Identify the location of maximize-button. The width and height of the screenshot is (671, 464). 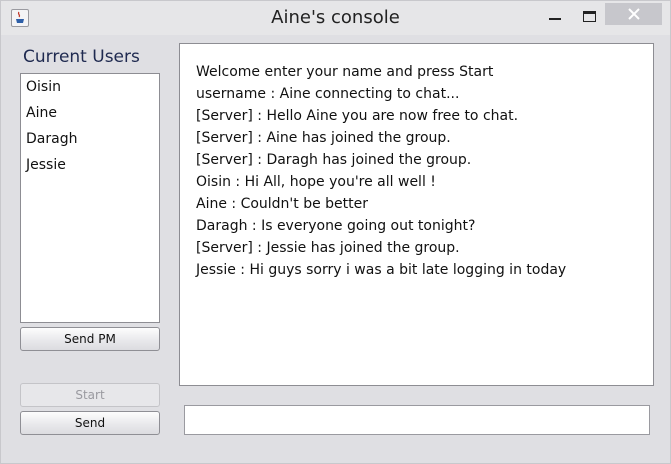
(589, 16).